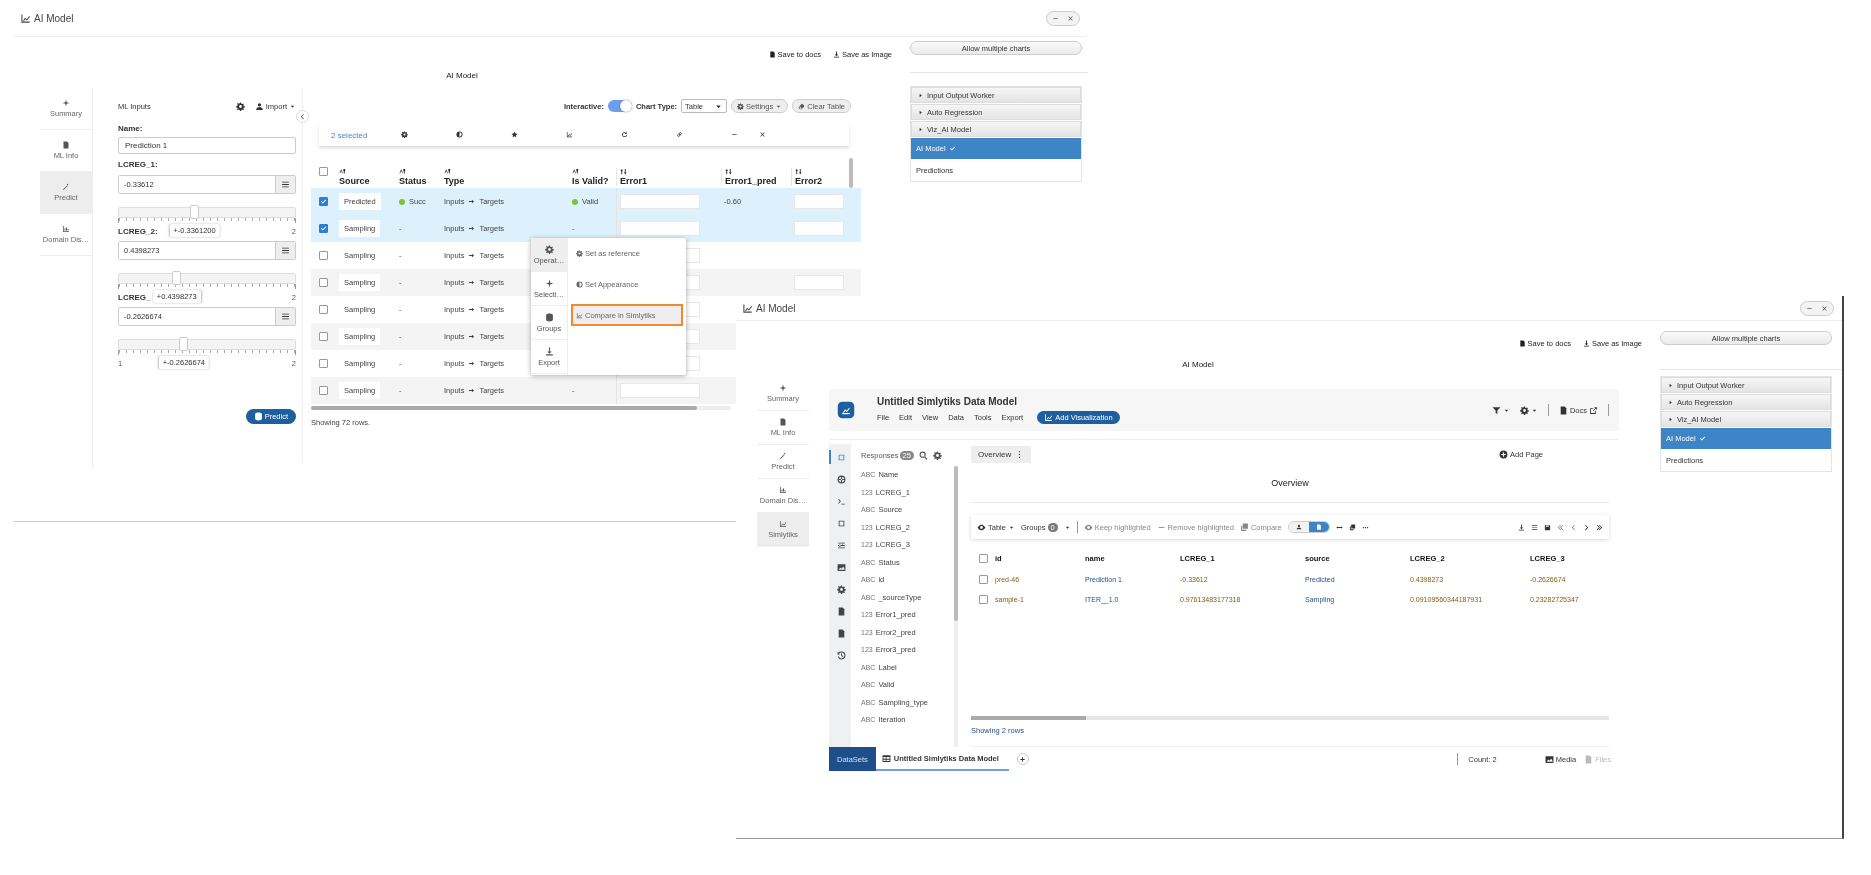  Describe the element at coordinates (1573, 527) in the screenshot. I see `previous-icon` at that location.